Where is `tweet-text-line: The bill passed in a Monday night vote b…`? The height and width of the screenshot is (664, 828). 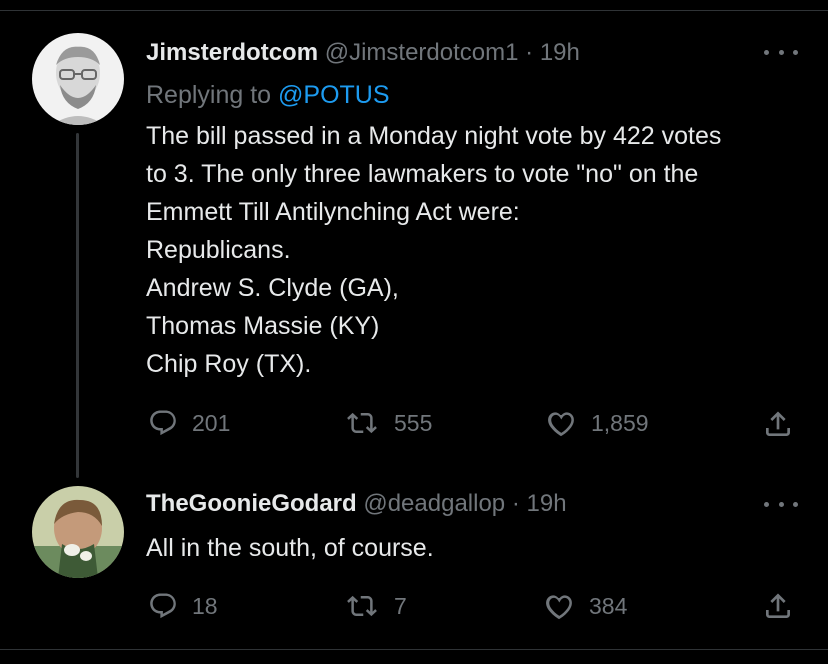
tweet-text-line: The bill passed in a Monday night vote b… is located at coordinates (434, 136).